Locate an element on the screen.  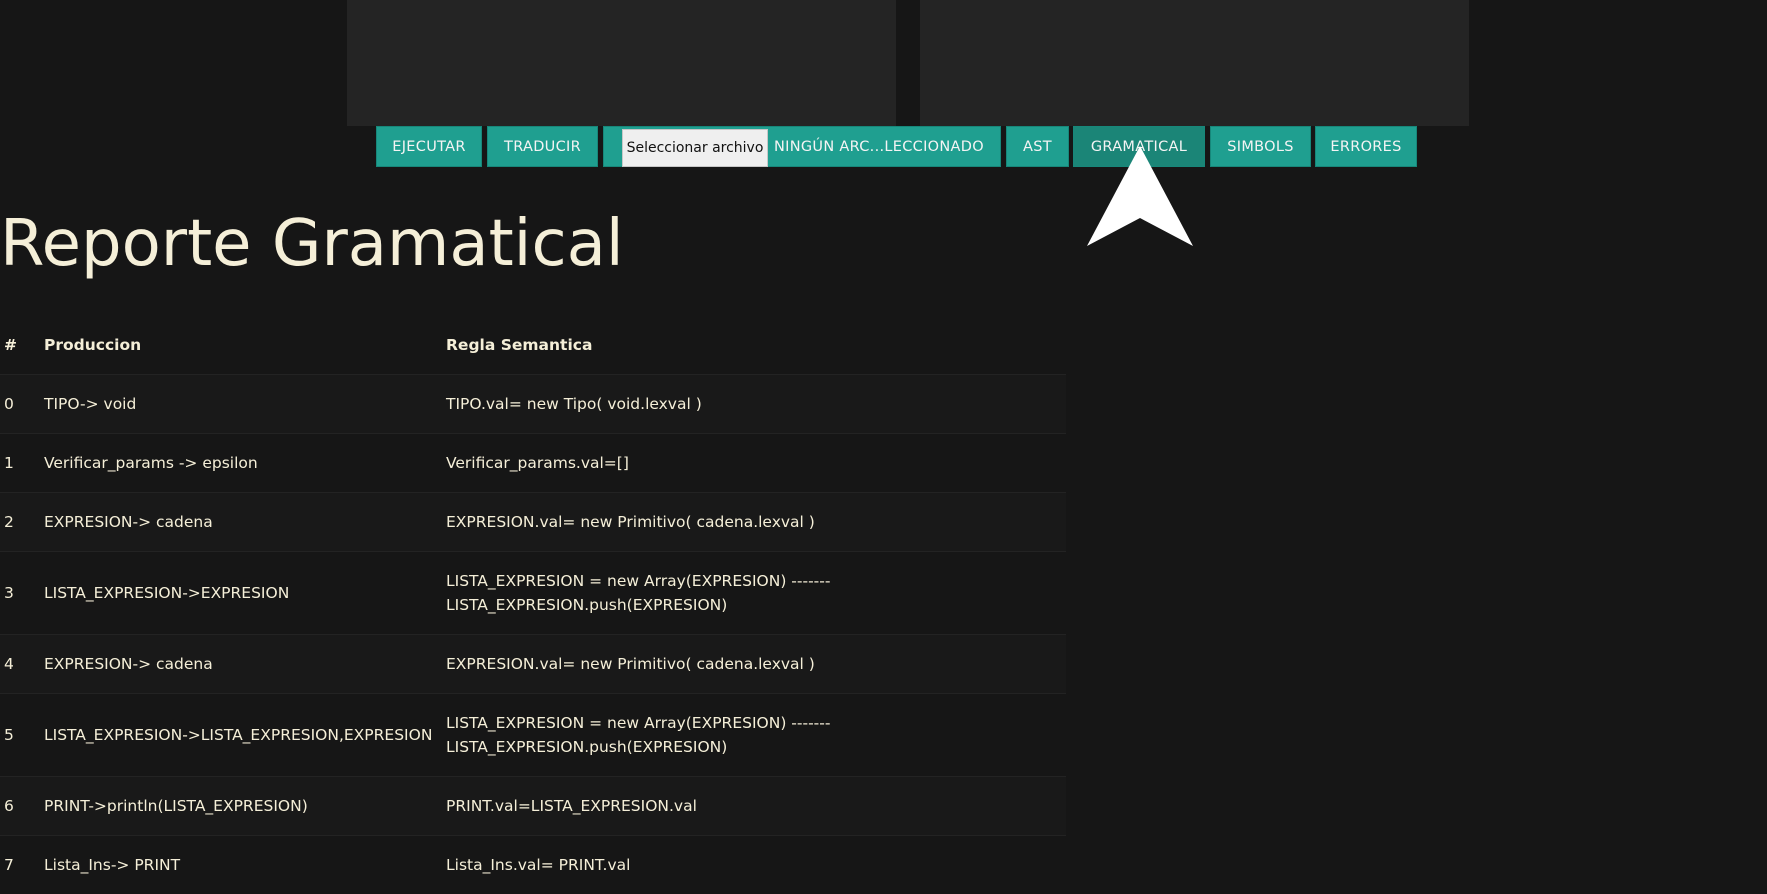
traducir-button: TRADUCIR is located at coordinates (542, 146).